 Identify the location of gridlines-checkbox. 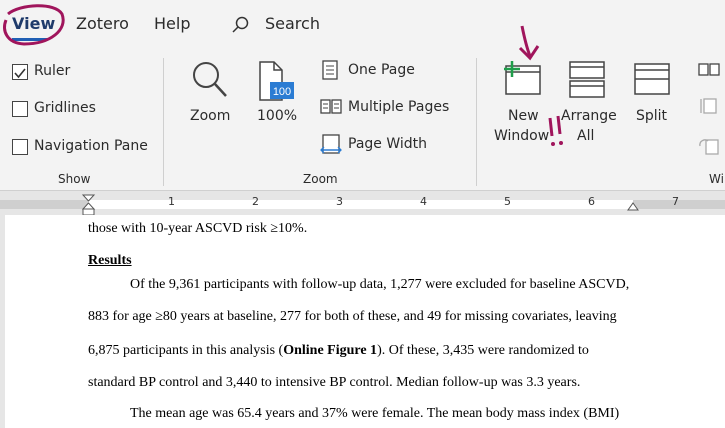
(20, 109).